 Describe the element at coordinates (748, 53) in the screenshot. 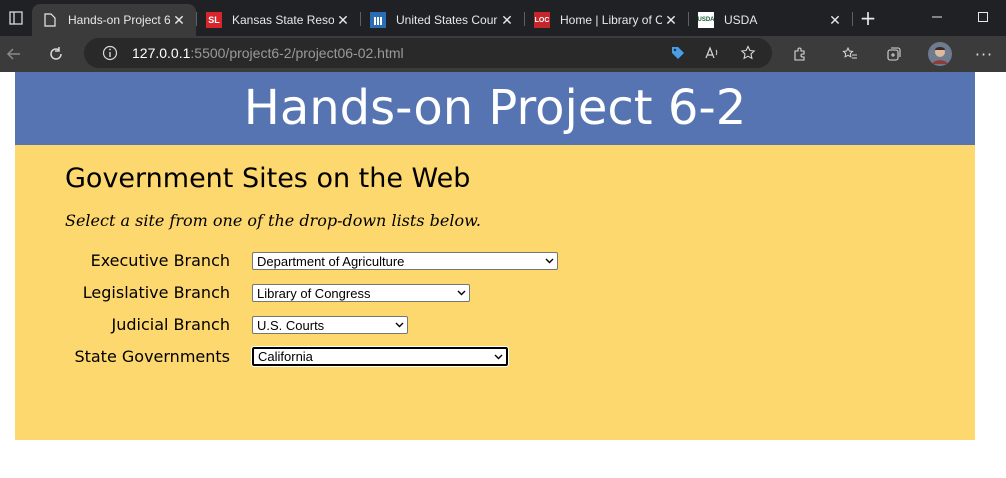

I see `add-favorite-icon` at that location.